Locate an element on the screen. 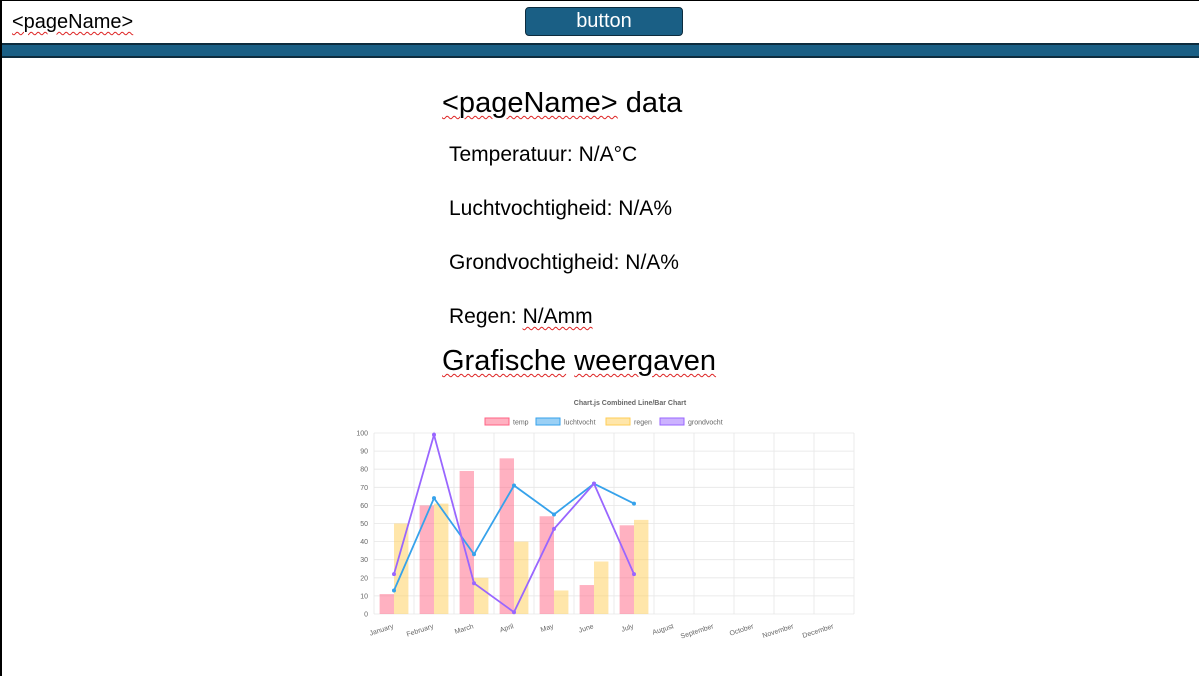  reading-unit: °C is located at coordinates (625, 154).